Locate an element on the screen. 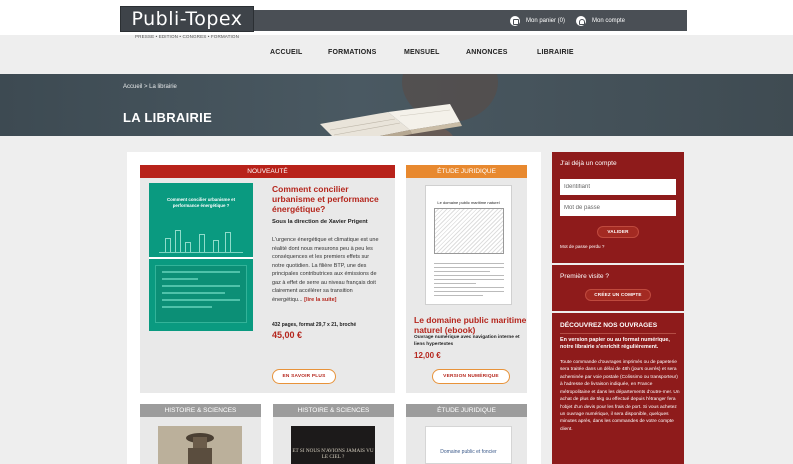 The width and height of the screenshot is (793, 464). digital-version-button: VERSION NUMÉRIQUE is located at coordinates (471, 376).